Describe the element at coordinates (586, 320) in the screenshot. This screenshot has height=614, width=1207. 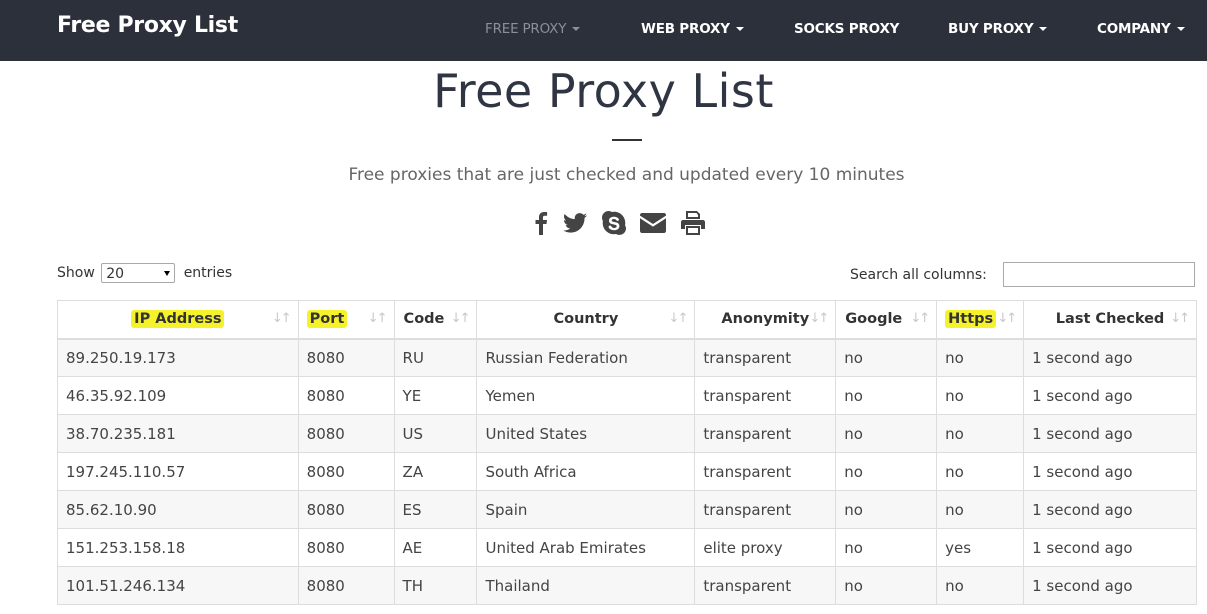
I see `th-country: Country ↓↑` at that location.